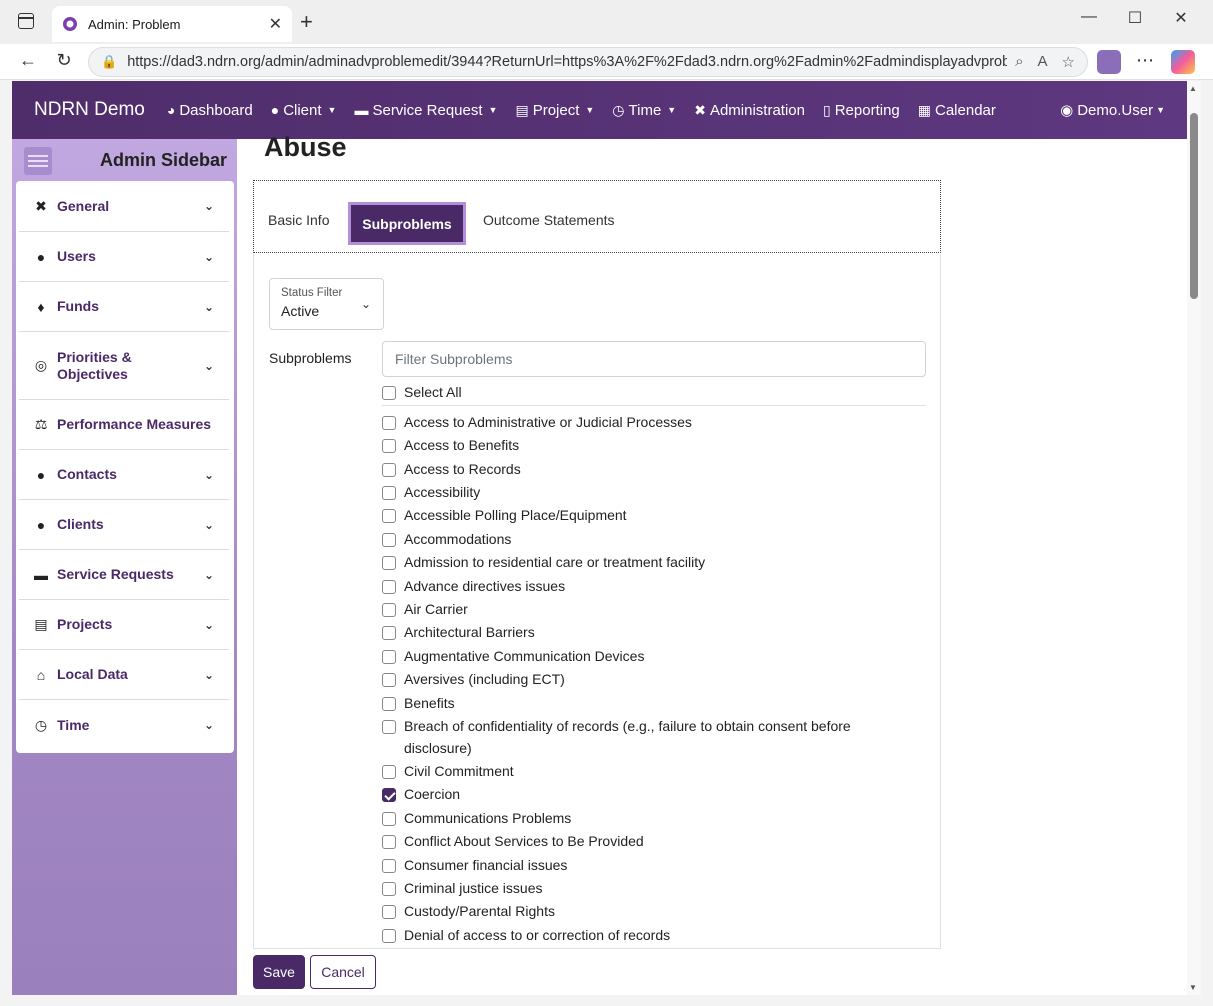 Image resolution: width=1213 pixels, height=1006 pixels. Describe the element at coordinates (343, 972) in the screenshot. I see `cancel-button: Cancel` at that location.